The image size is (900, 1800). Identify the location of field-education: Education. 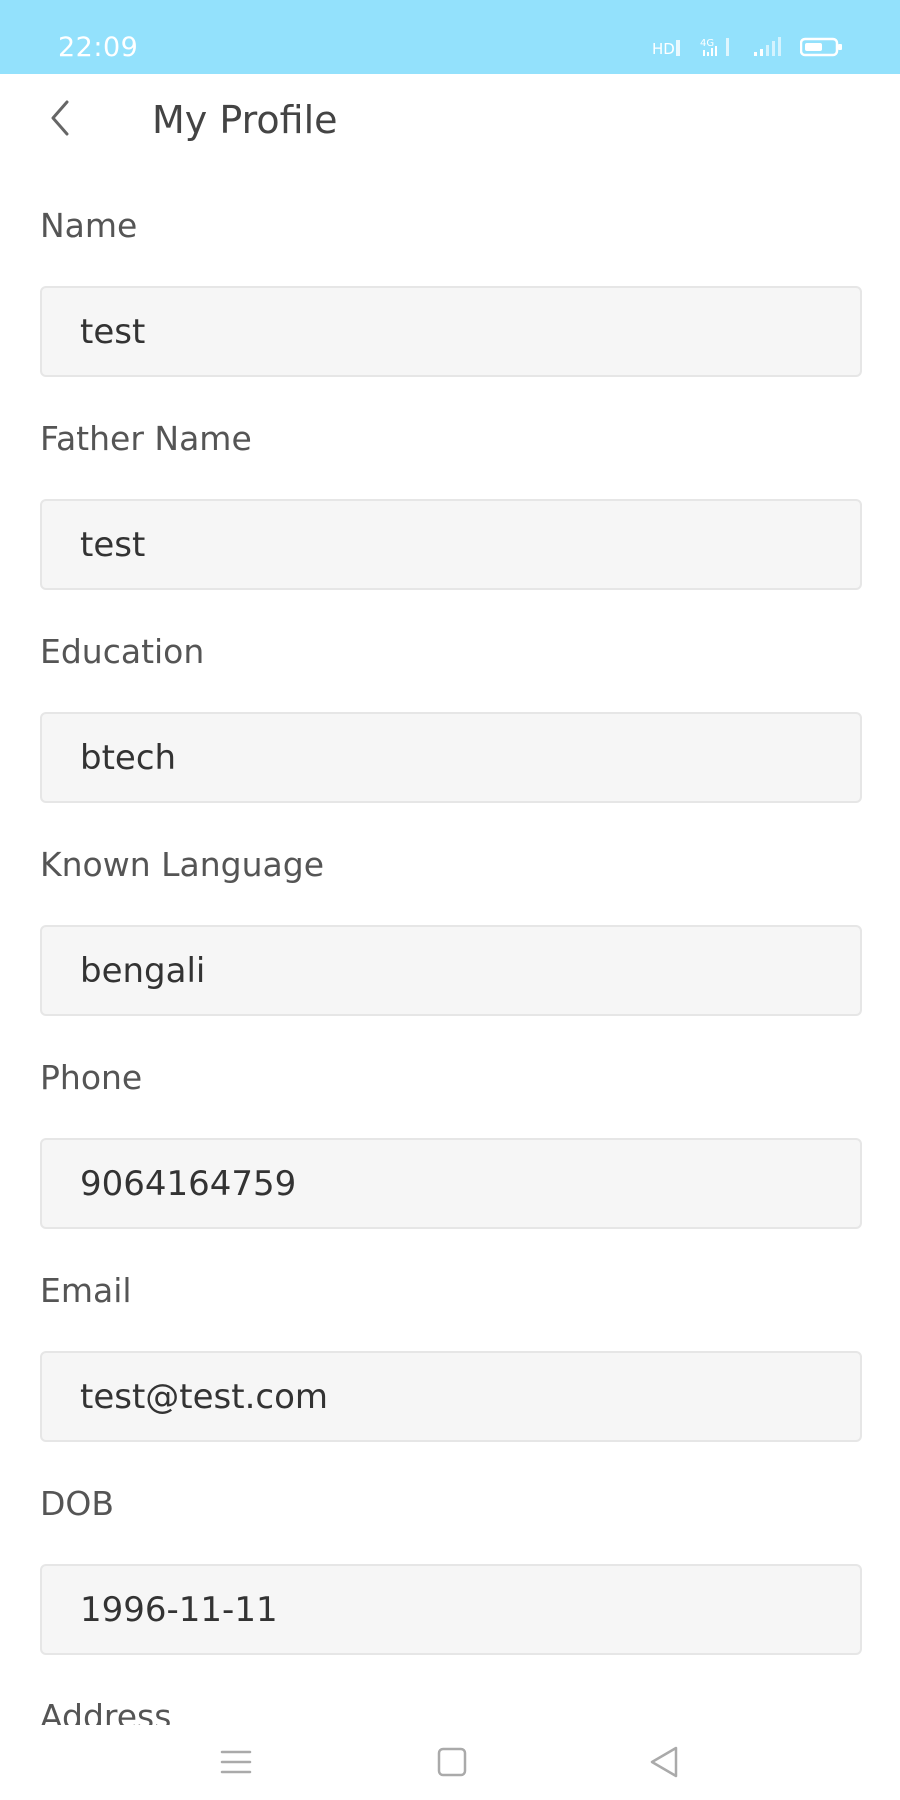
(450, 702).